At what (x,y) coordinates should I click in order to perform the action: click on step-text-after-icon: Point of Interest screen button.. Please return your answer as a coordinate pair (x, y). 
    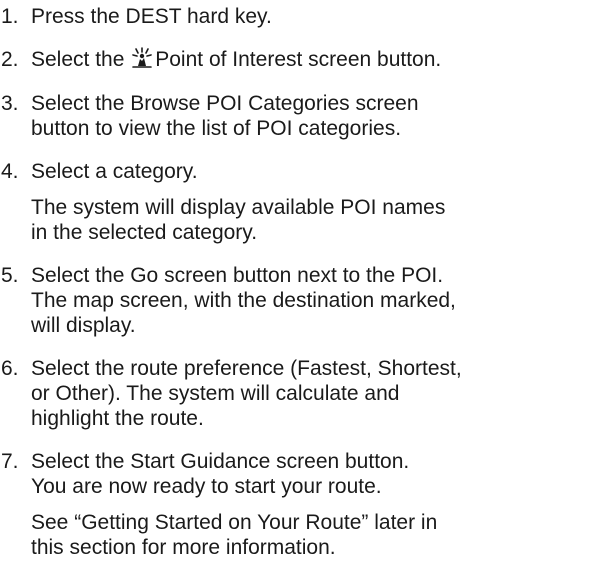
    Looking at the image, I should click on (298, 59).